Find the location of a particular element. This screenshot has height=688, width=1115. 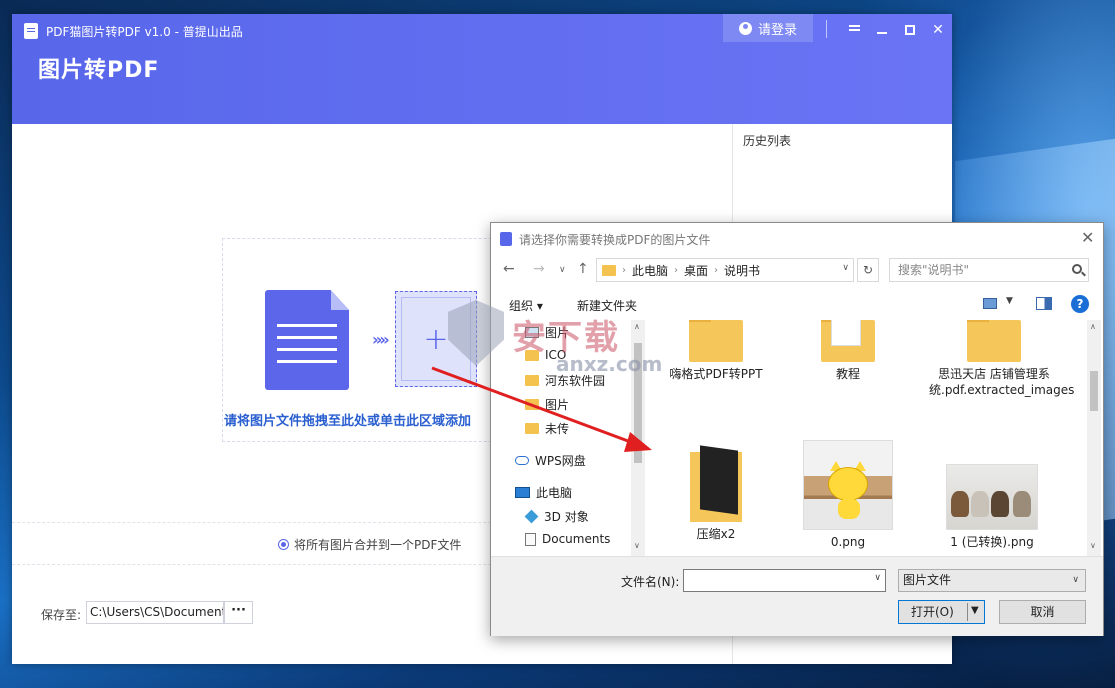

file-item: 思迅天店 店铺管理系统.pdf.extracted_images is located at coordinates (1002, 359).